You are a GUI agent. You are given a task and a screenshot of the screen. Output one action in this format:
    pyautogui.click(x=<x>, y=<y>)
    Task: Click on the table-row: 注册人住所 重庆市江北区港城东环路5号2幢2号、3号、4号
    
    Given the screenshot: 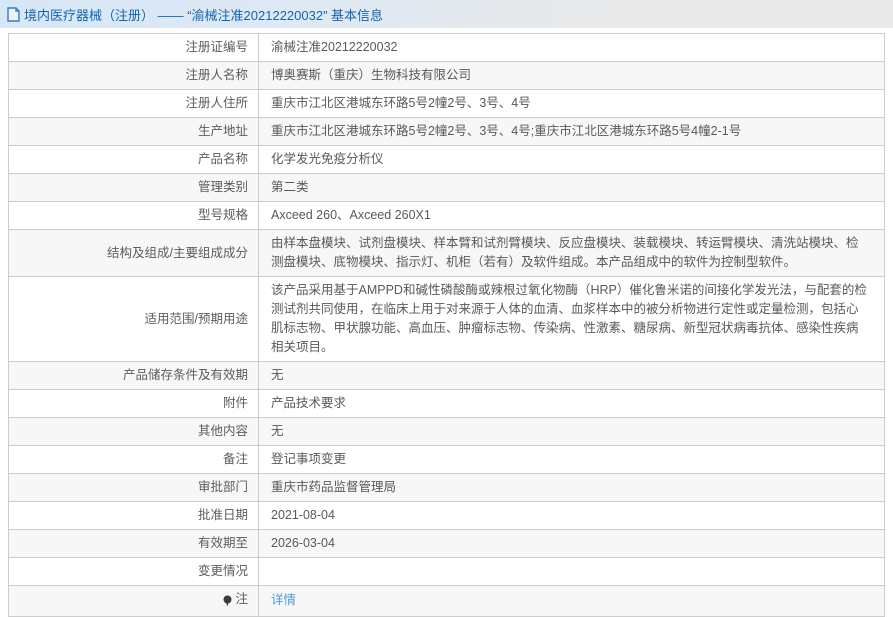 What is the action you would take?
    pyautogui.click(x=446, y=103)
    